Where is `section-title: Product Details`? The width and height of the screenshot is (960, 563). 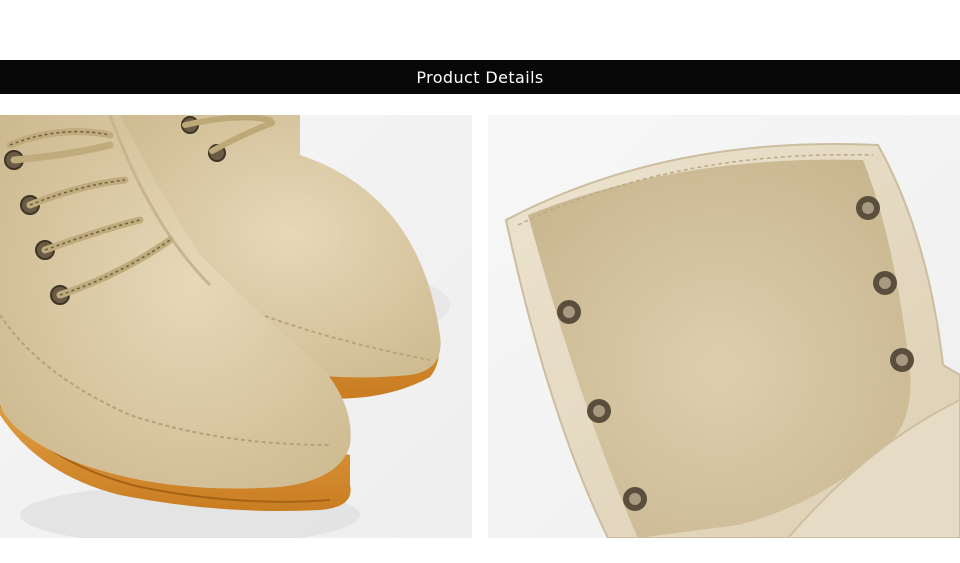
section-title: Product Details is located at coordinates (480, 77).